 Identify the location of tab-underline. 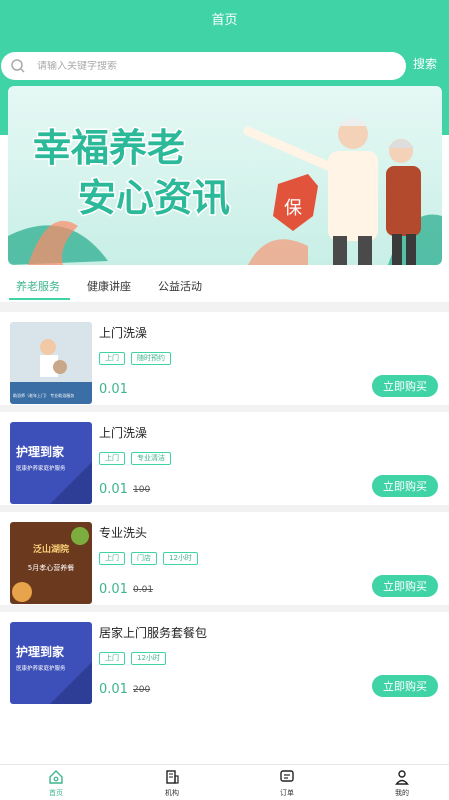
(39, 299).